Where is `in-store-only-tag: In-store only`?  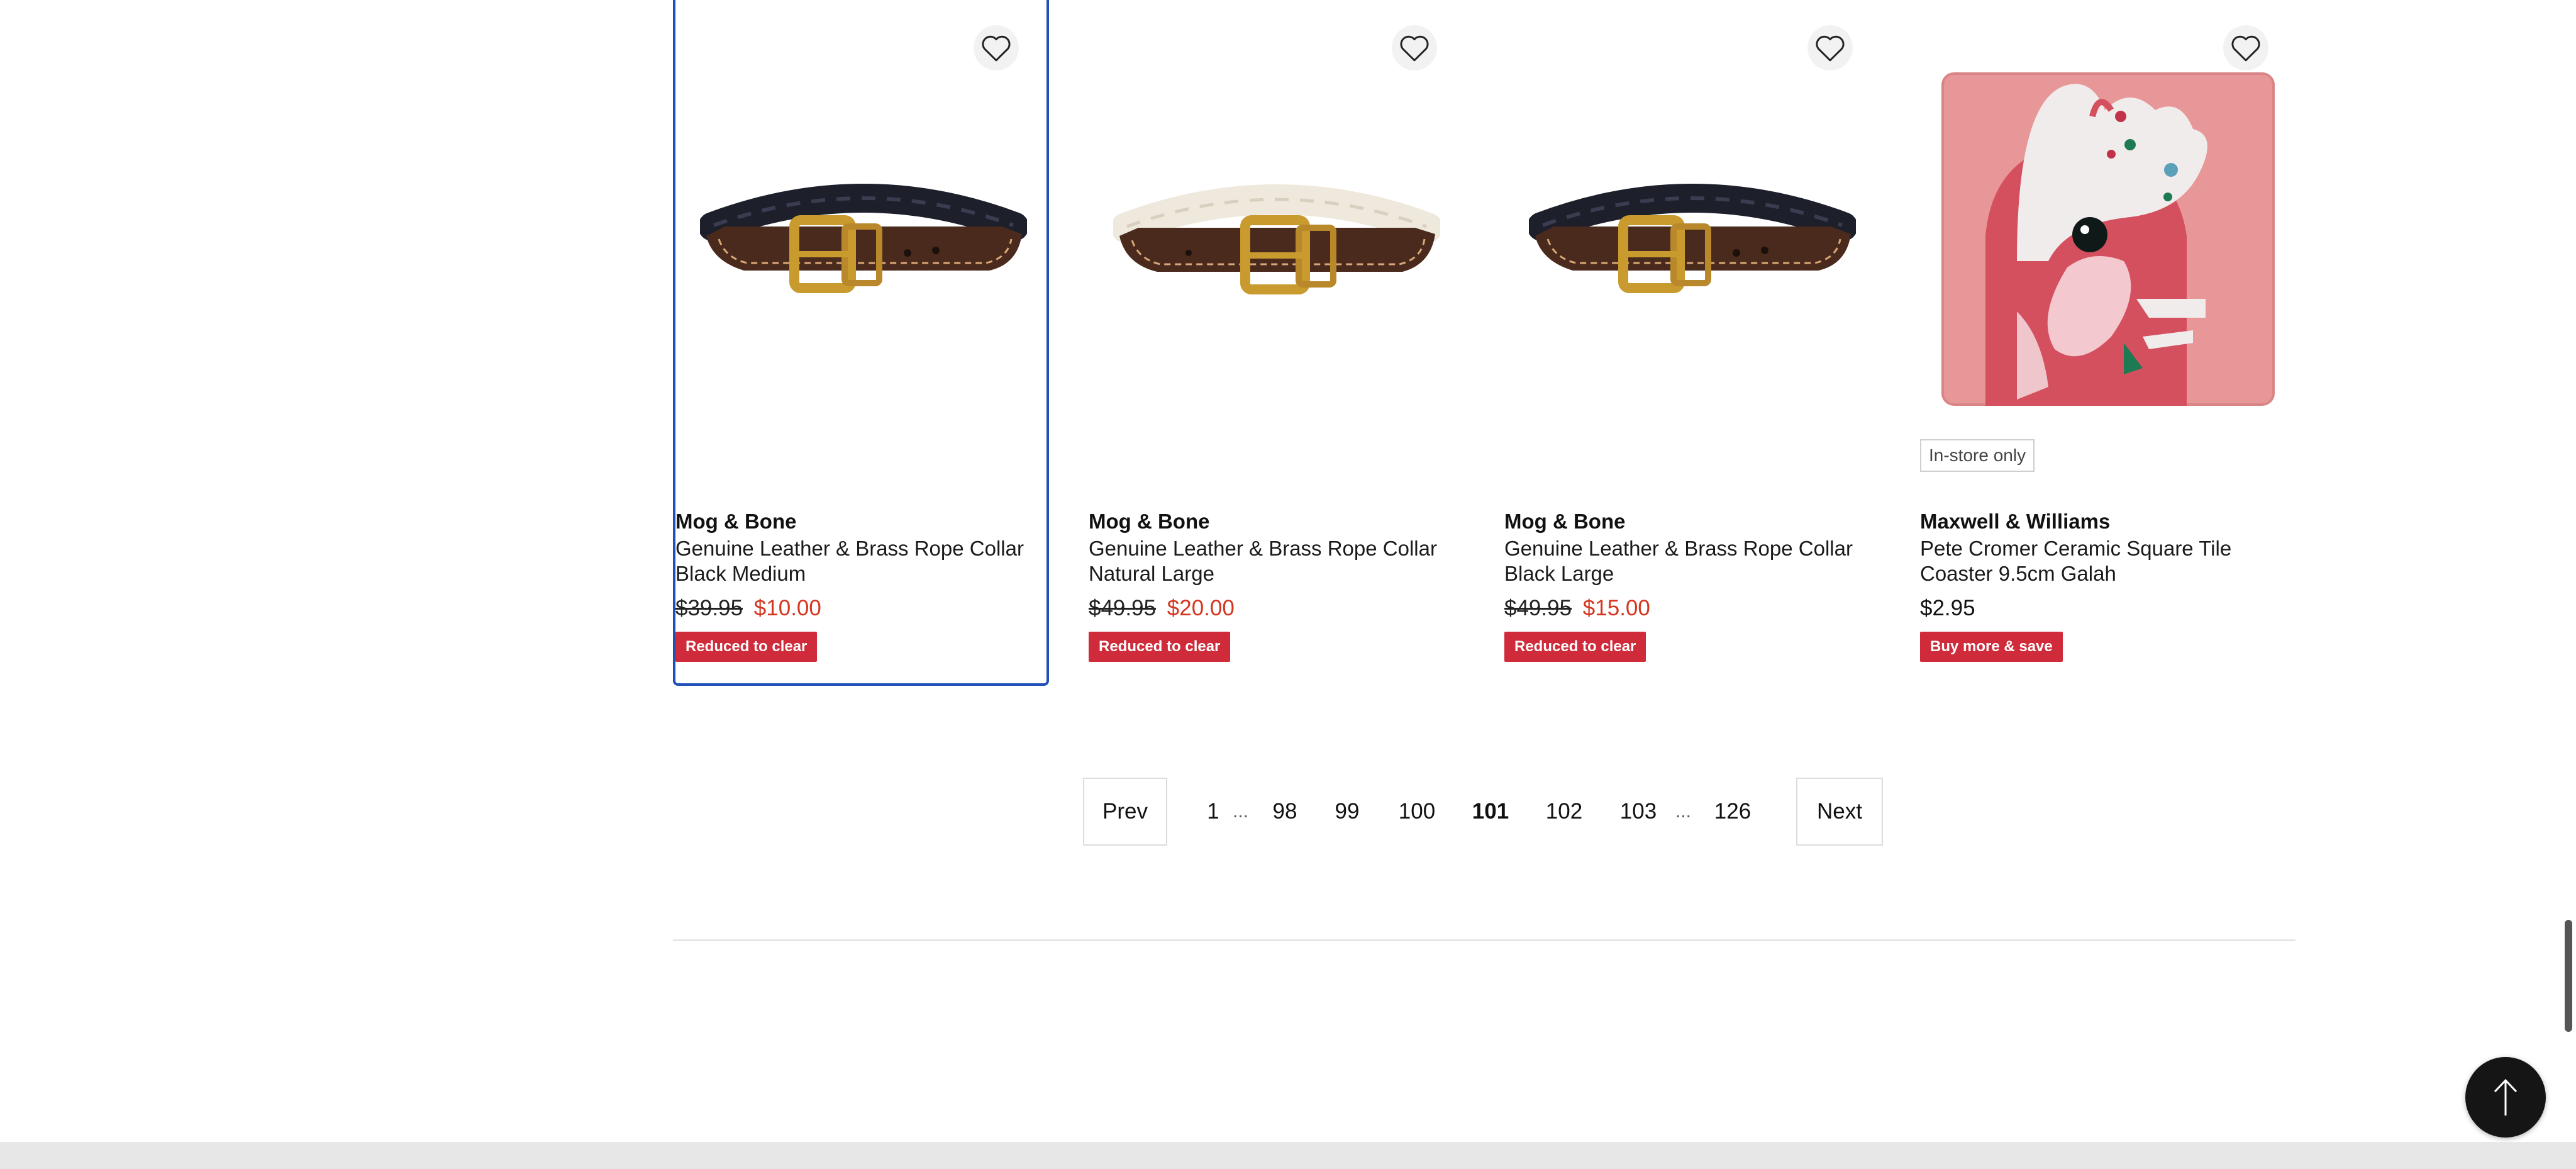 in-store-only-tag: In-store only is located at coordinates (1977, 456).